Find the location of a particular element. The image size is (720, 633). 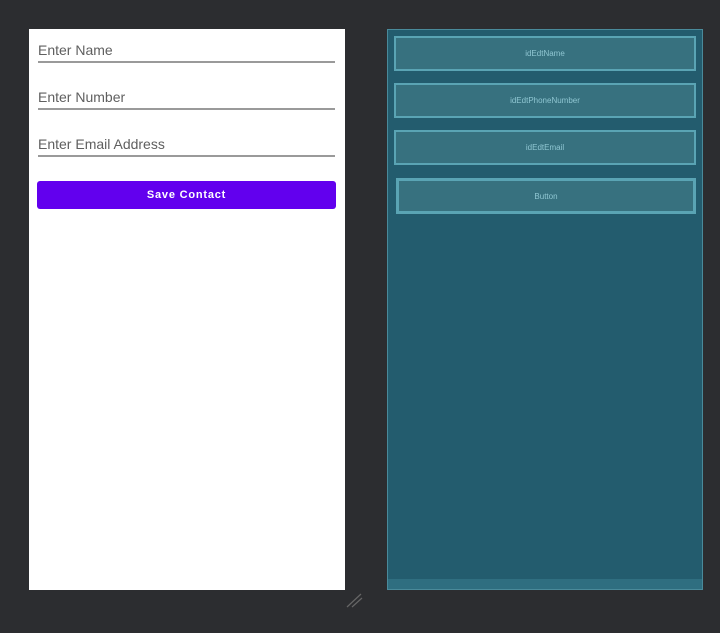

name-hint: Enter Name is located at coordinates (75, 50).